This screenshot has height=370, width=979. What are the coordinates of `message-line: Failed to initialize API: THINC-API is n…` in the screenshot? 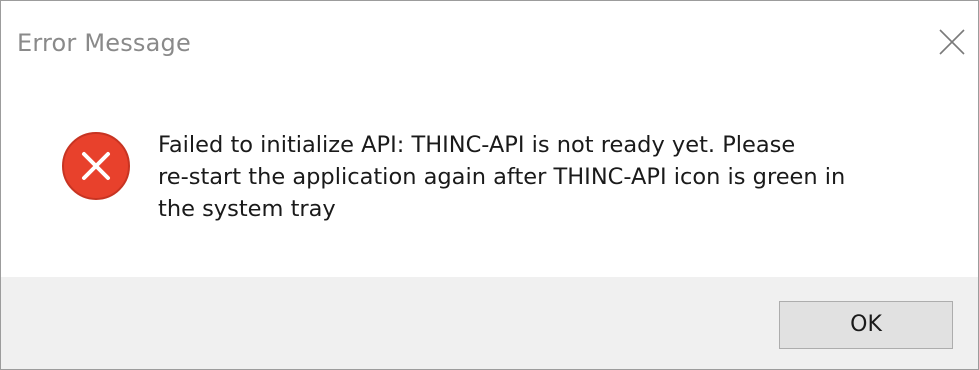 It's located at (477, 145).